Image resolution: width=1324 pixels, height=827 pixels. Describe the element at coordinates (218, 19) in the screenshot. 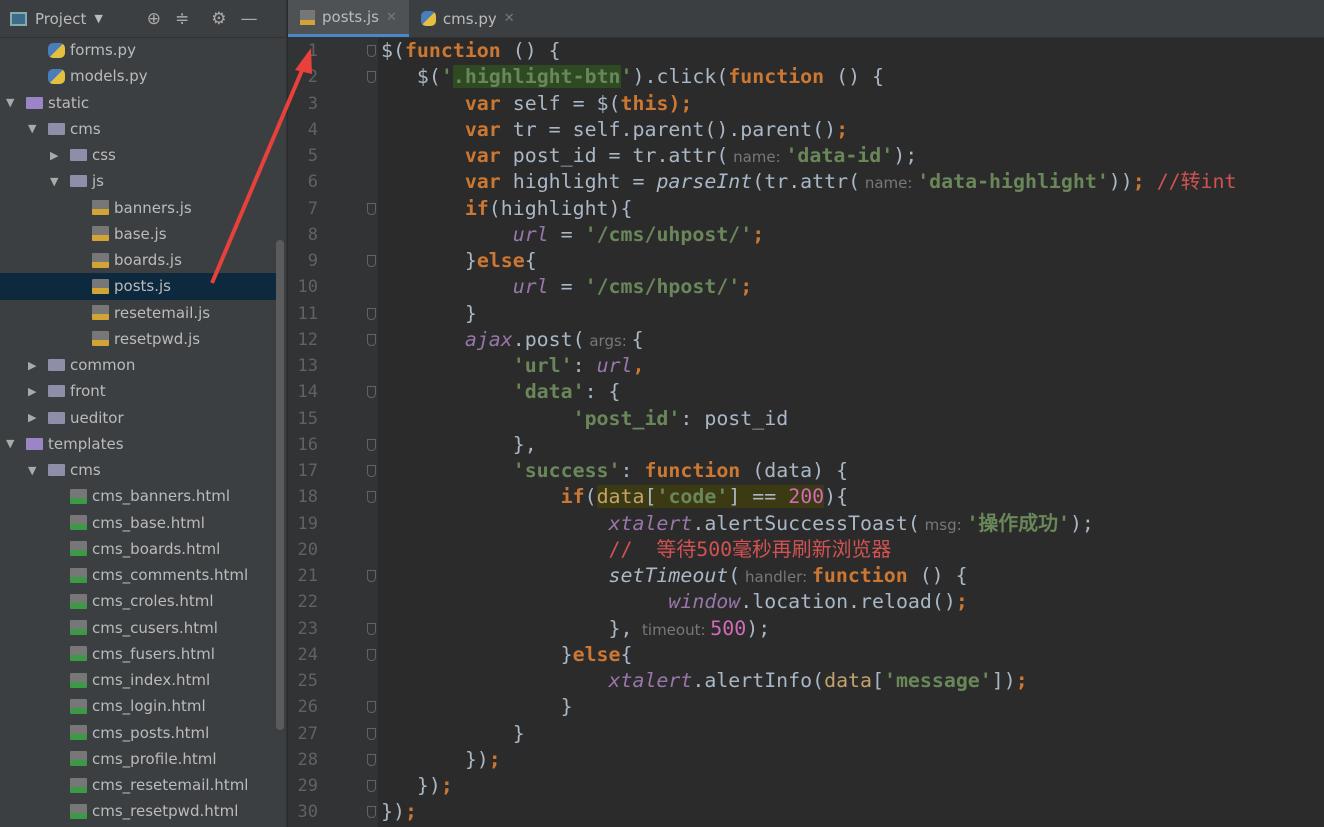

I see `gear-icon: ⚙` at that location.